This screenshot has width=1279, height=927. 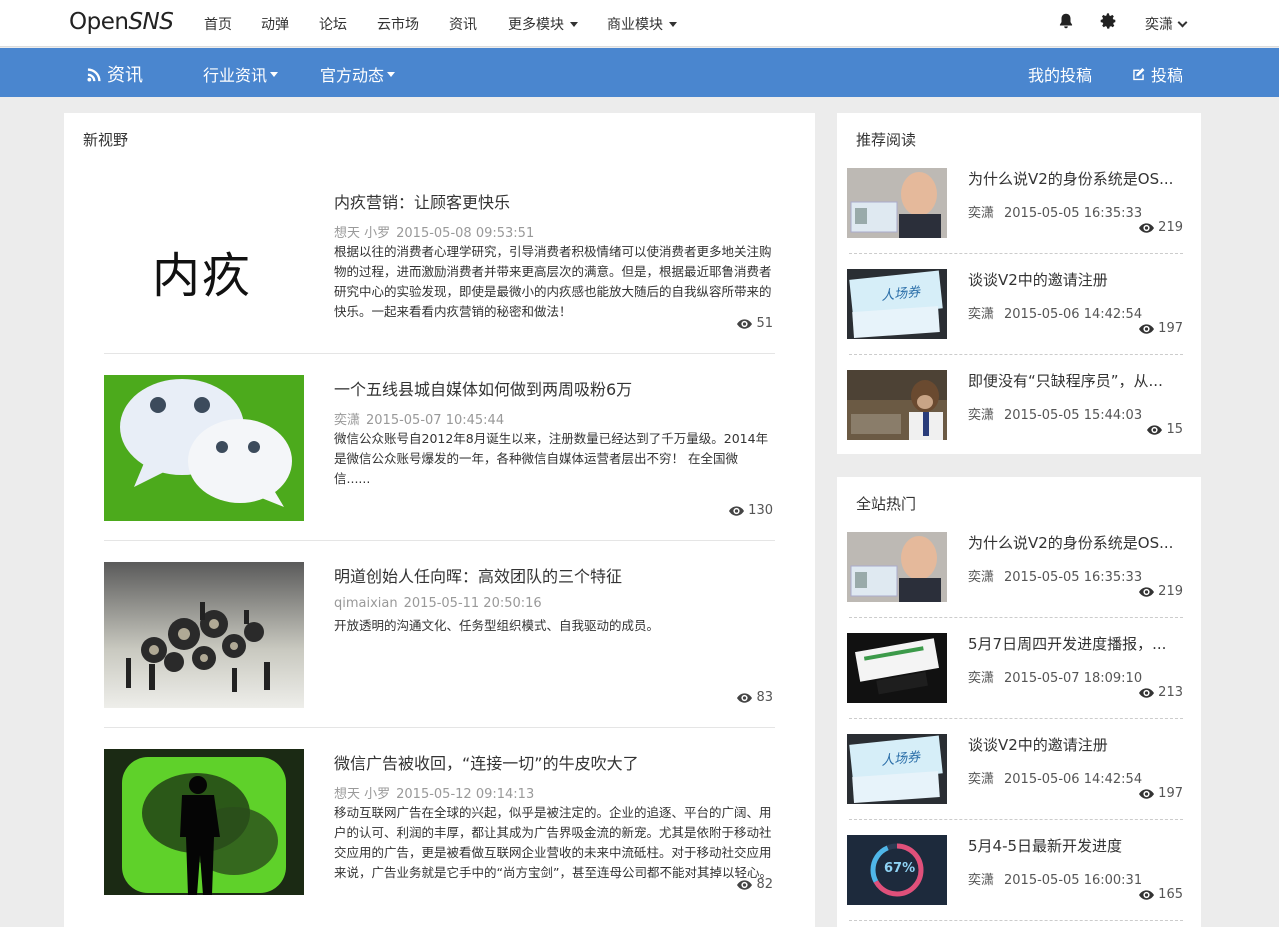 I want to click on article-author: 奕潇, so click(x=347, y=420).